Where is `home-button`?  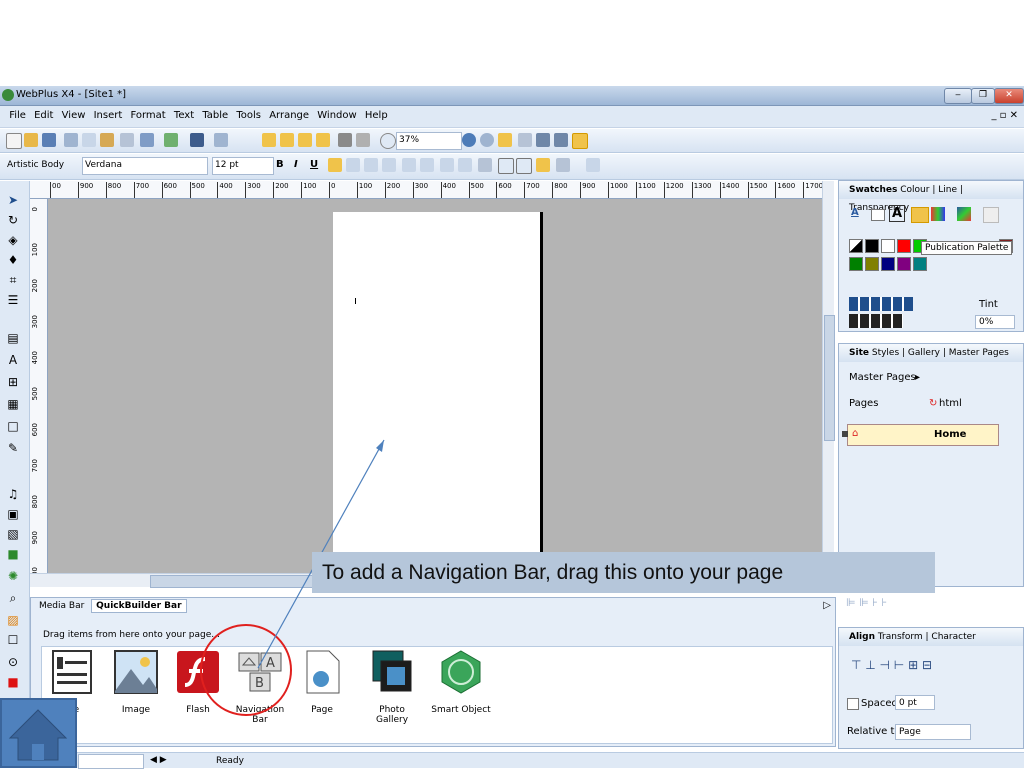
home-button is located at coordinates (38, 733).